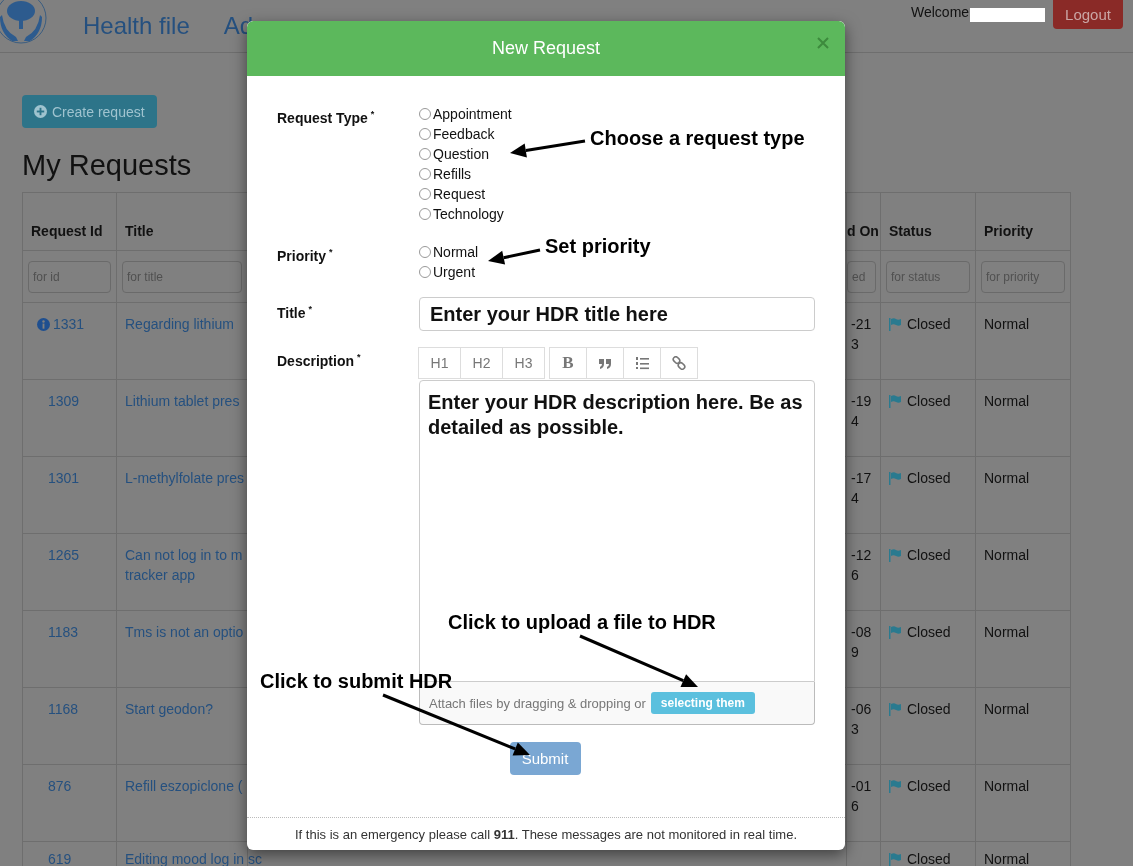 Image resolution: width=1133 pixels, height=866 pixels. What do you see at coordinates (447, 272) in the screenshot?
I see `radio-option: Urgent` at bounding box center [447, 272].